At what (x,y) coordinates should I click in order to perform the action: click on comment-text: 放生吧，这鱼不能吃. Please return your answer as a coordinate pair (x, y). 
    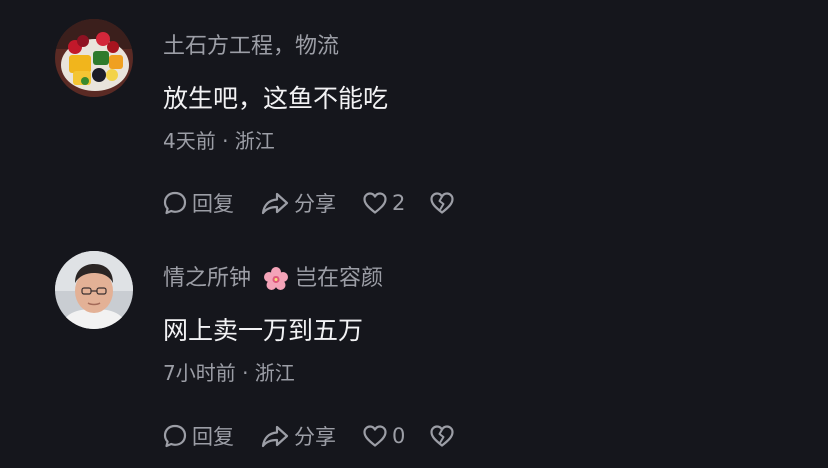
    Looking at the image, I should click on (276, 98).